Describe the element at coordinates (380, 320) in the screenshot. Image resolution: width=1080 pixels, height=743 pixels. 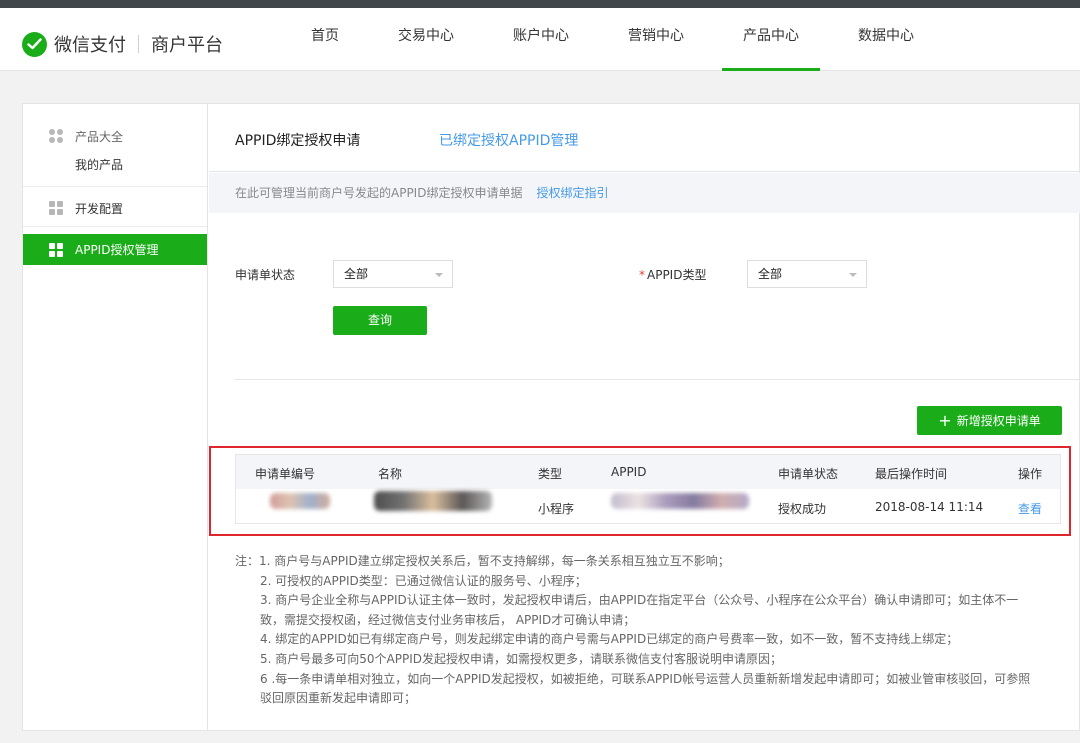
I see `query-button: 查询` at that location.